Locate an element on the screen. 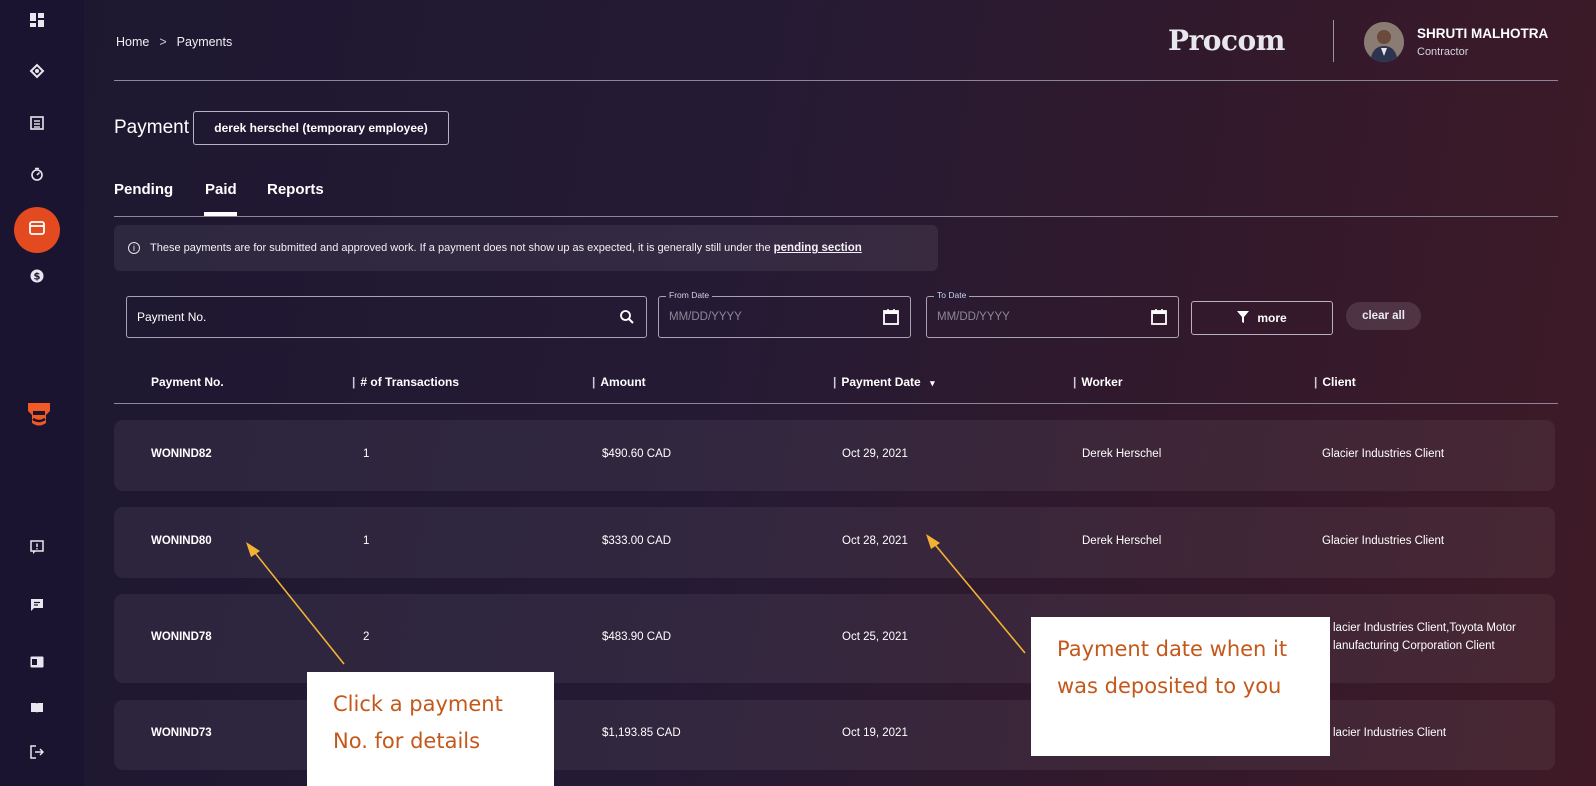  book-icon is located at coordinates (37, 708).